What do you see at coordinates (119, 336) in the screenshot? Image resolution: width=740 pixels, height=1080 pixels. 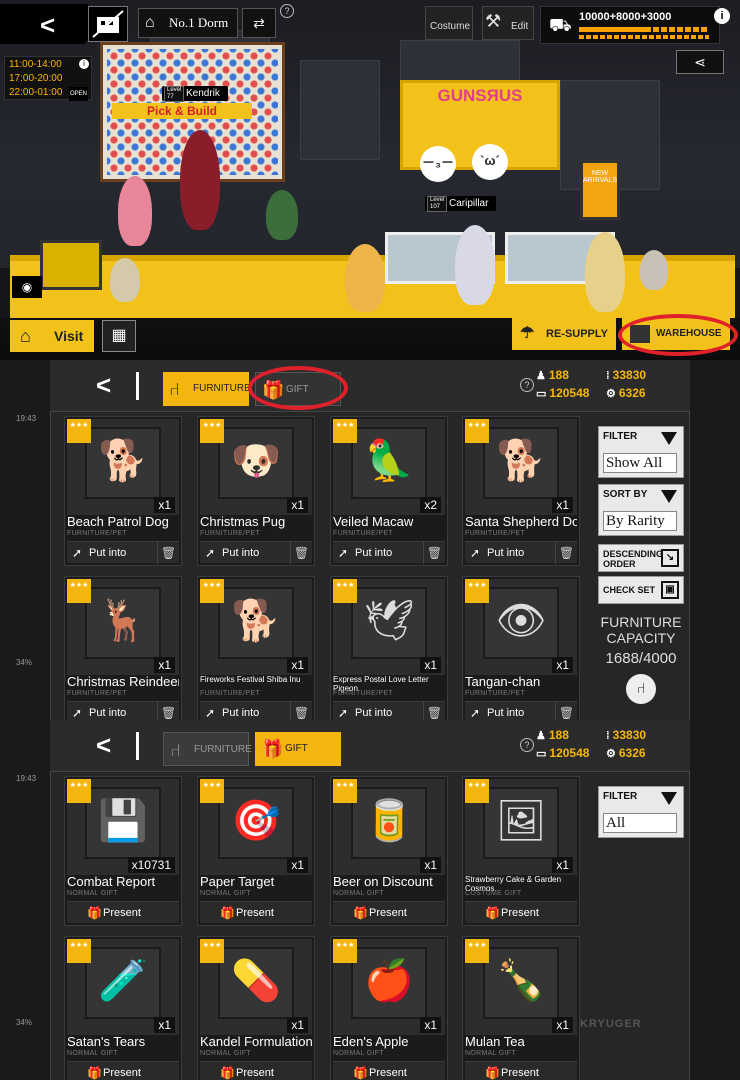 I see `layout-button: ▦` at bounding box center [119, 336].